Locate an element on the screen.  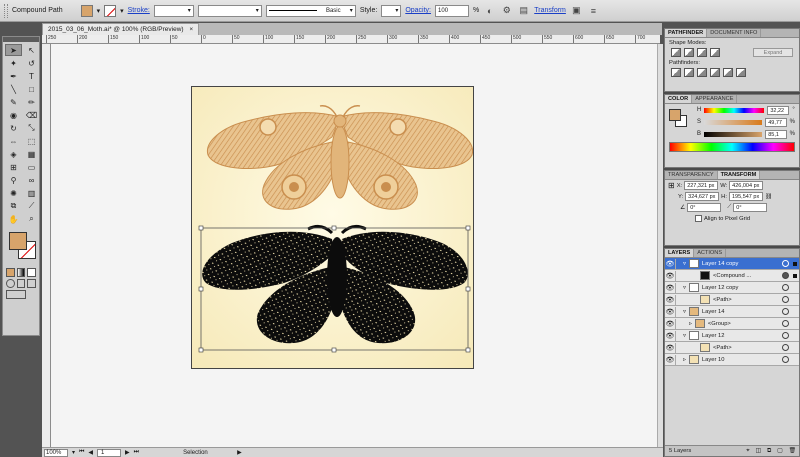
saturation-input: 49,77 is located at coordinates (776, 122).